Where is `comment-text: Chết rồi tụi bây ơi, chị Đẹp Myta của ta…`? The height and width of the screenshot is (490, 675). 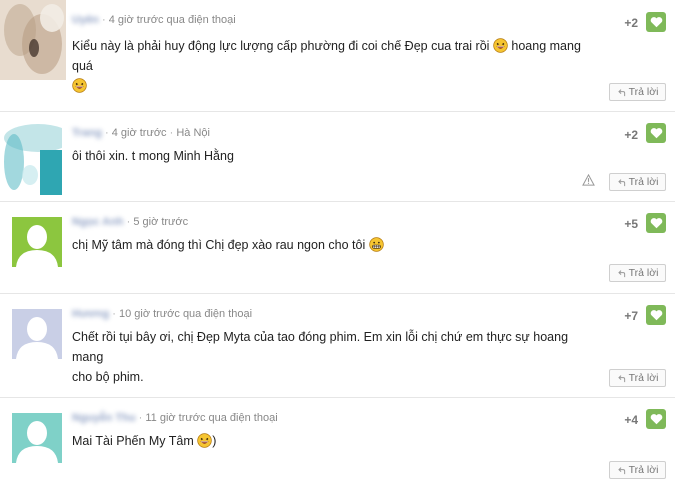
comment-text: Chết rồi tụi bây ơi, chị Đẹp Myta của ta… is located at coordinates (337, 357).